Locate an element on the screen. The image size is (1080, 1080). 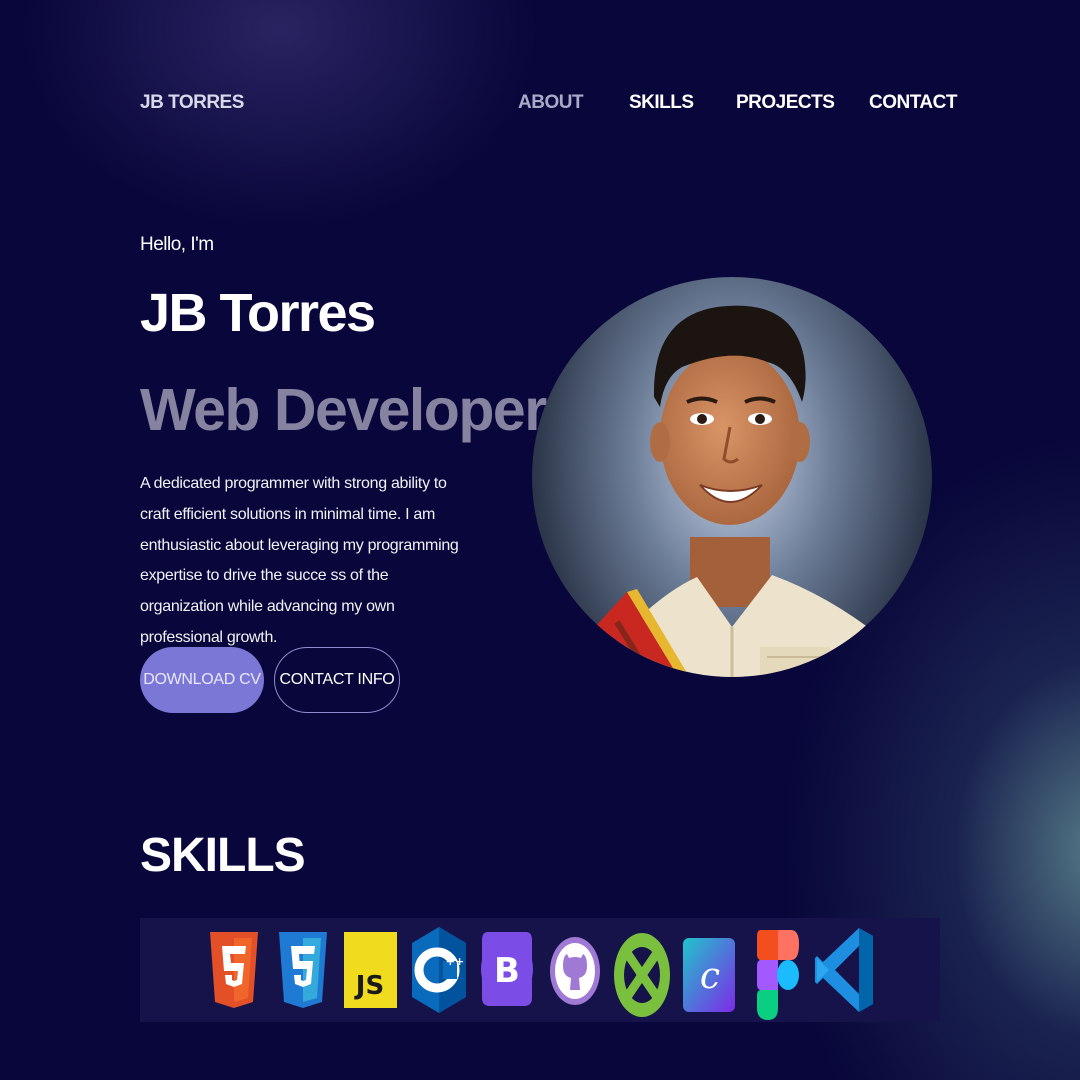
html5-icon is located at coordinates (234, 972).